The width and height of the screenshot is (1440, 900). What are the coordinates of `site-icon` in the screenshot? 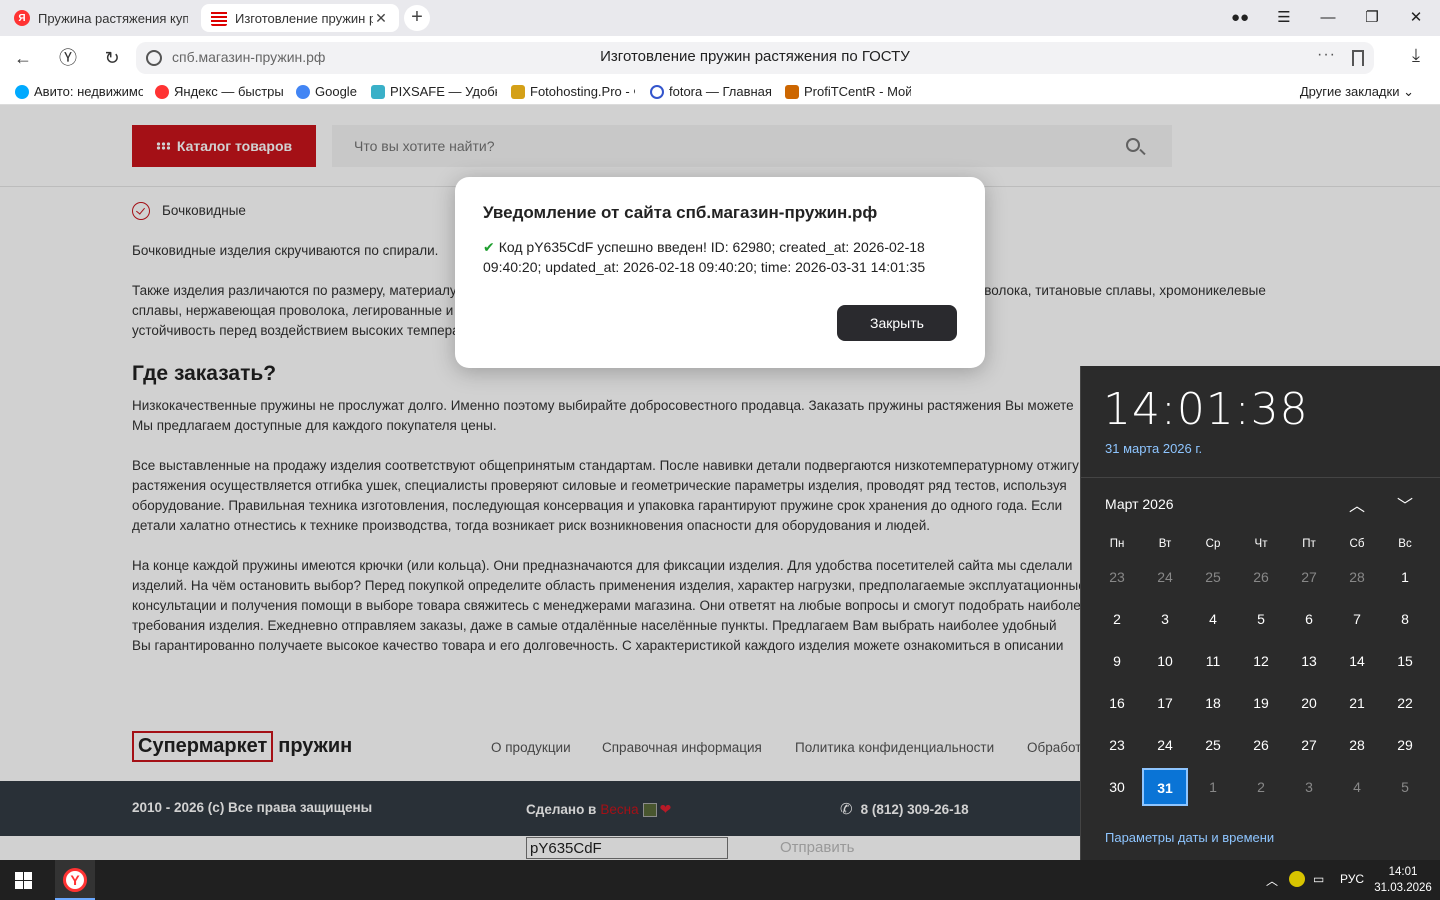 It's located at (219, 18).